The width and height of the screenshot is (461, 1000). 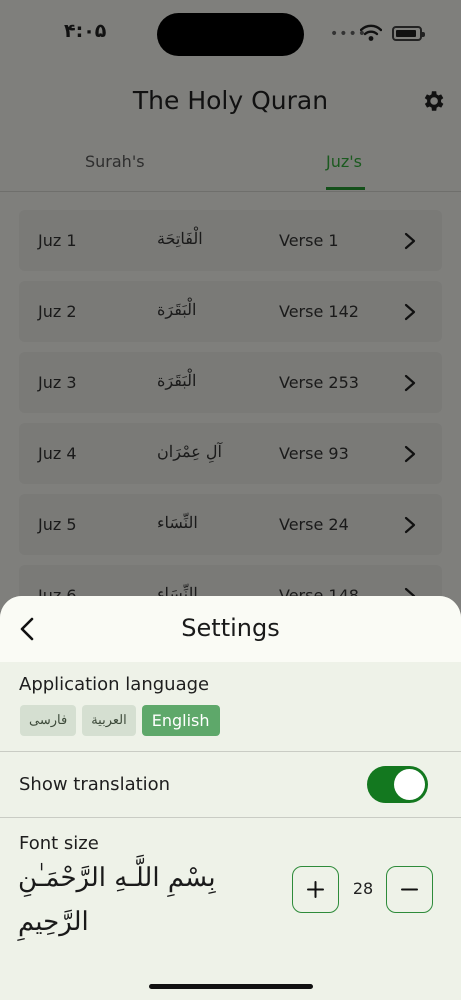 I want to click on tab-juzs: Juz's, so click(x=344, y=161).